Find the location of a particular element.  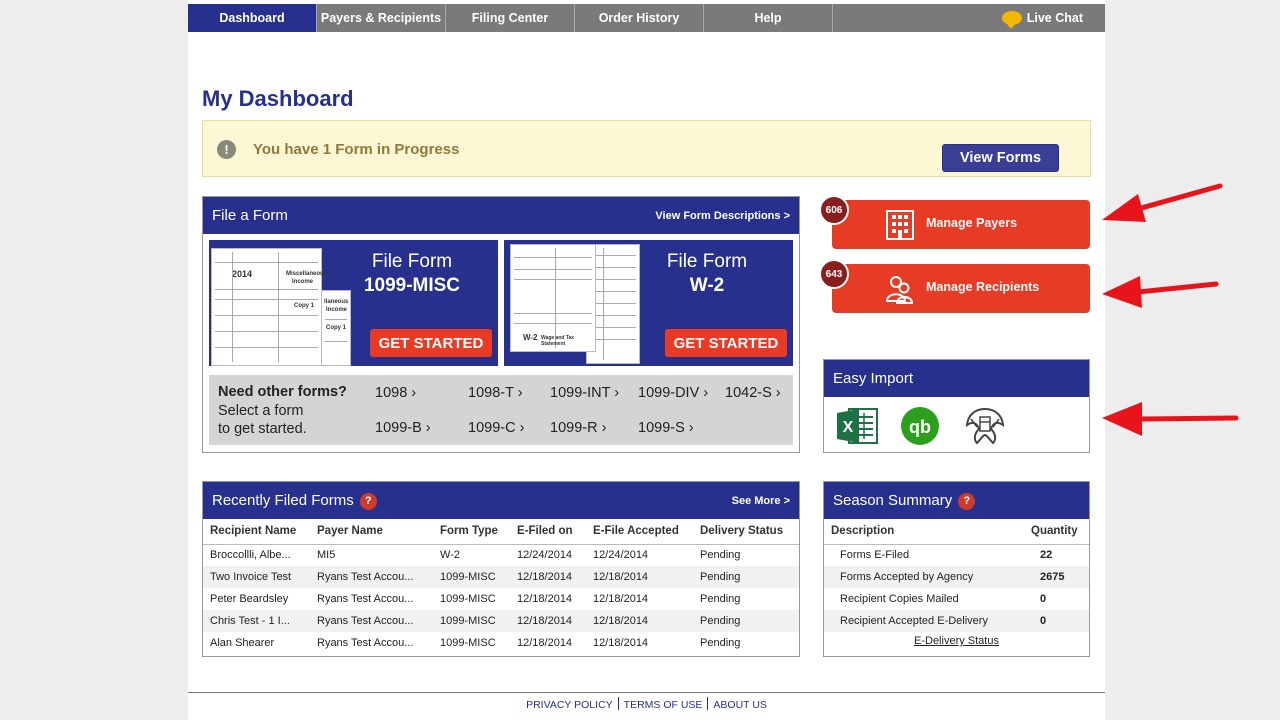

view-form-descriptions-link: View Form Descriptions > is located at coordinates (722, 216).